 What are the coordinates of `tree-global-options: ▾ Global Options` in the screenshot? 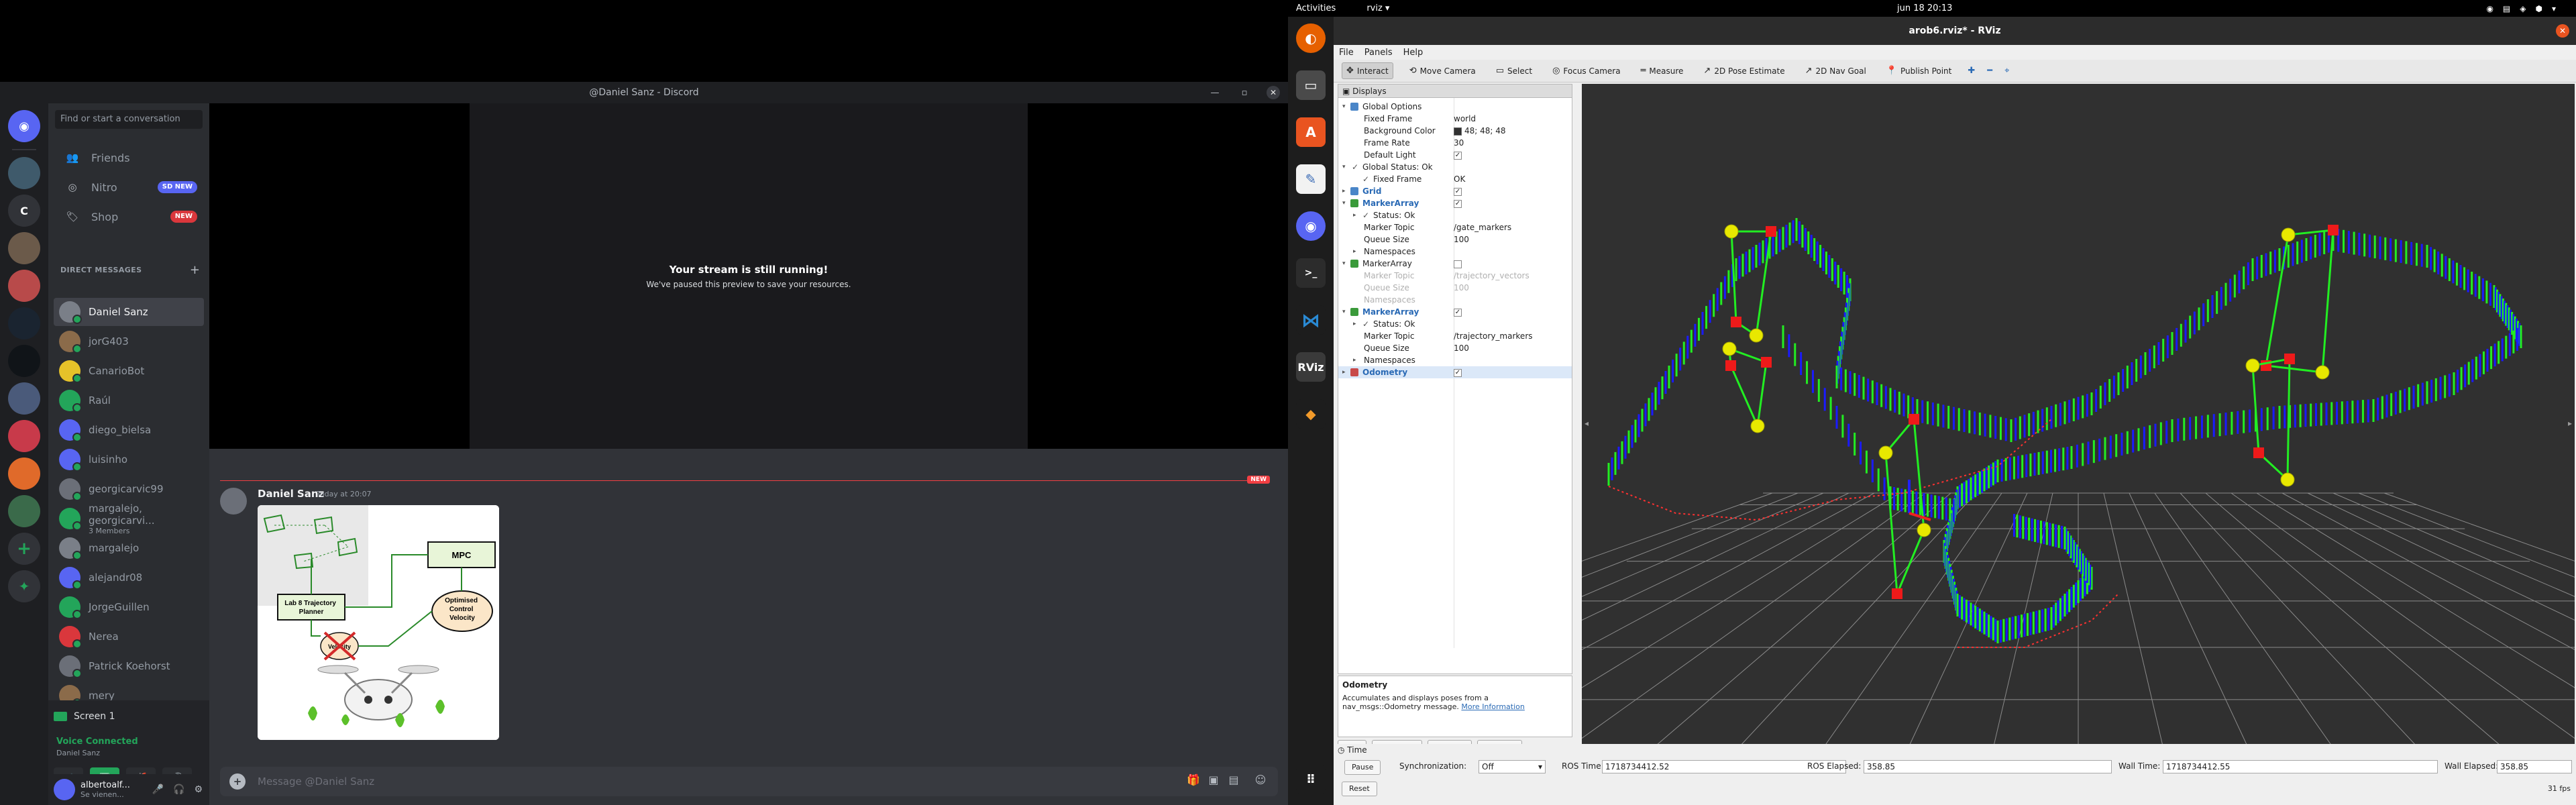 It's located at (1455, 107).